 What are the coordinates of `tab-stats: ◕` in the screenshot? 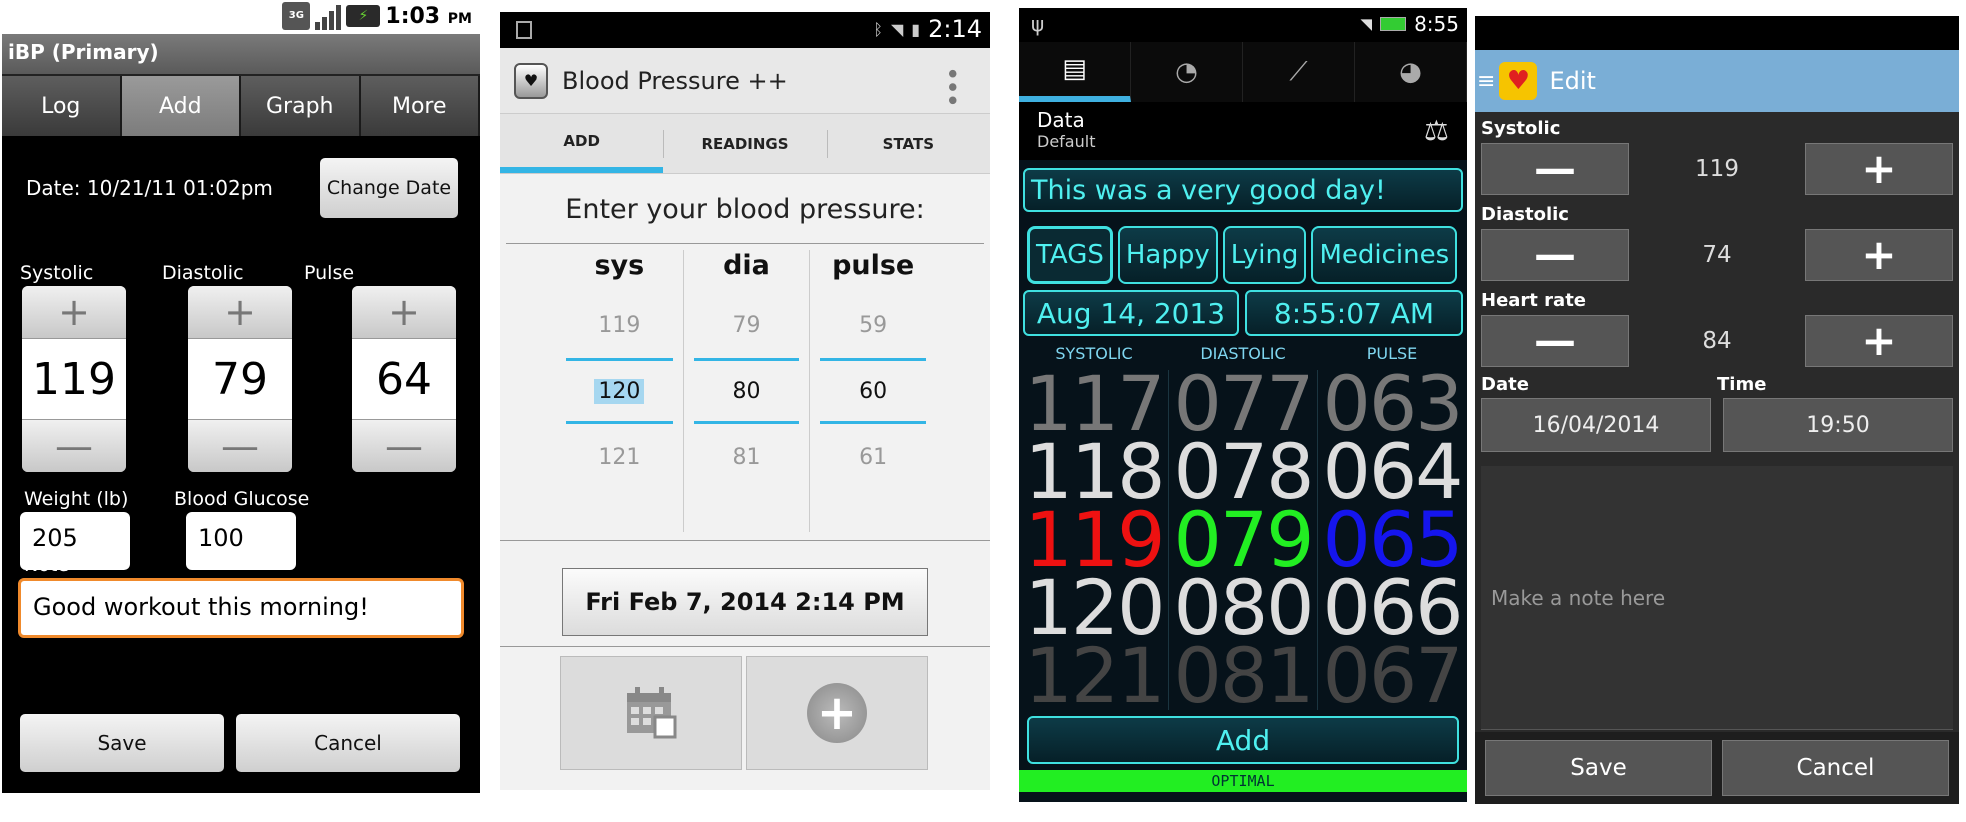 It's located at (1411, 72).